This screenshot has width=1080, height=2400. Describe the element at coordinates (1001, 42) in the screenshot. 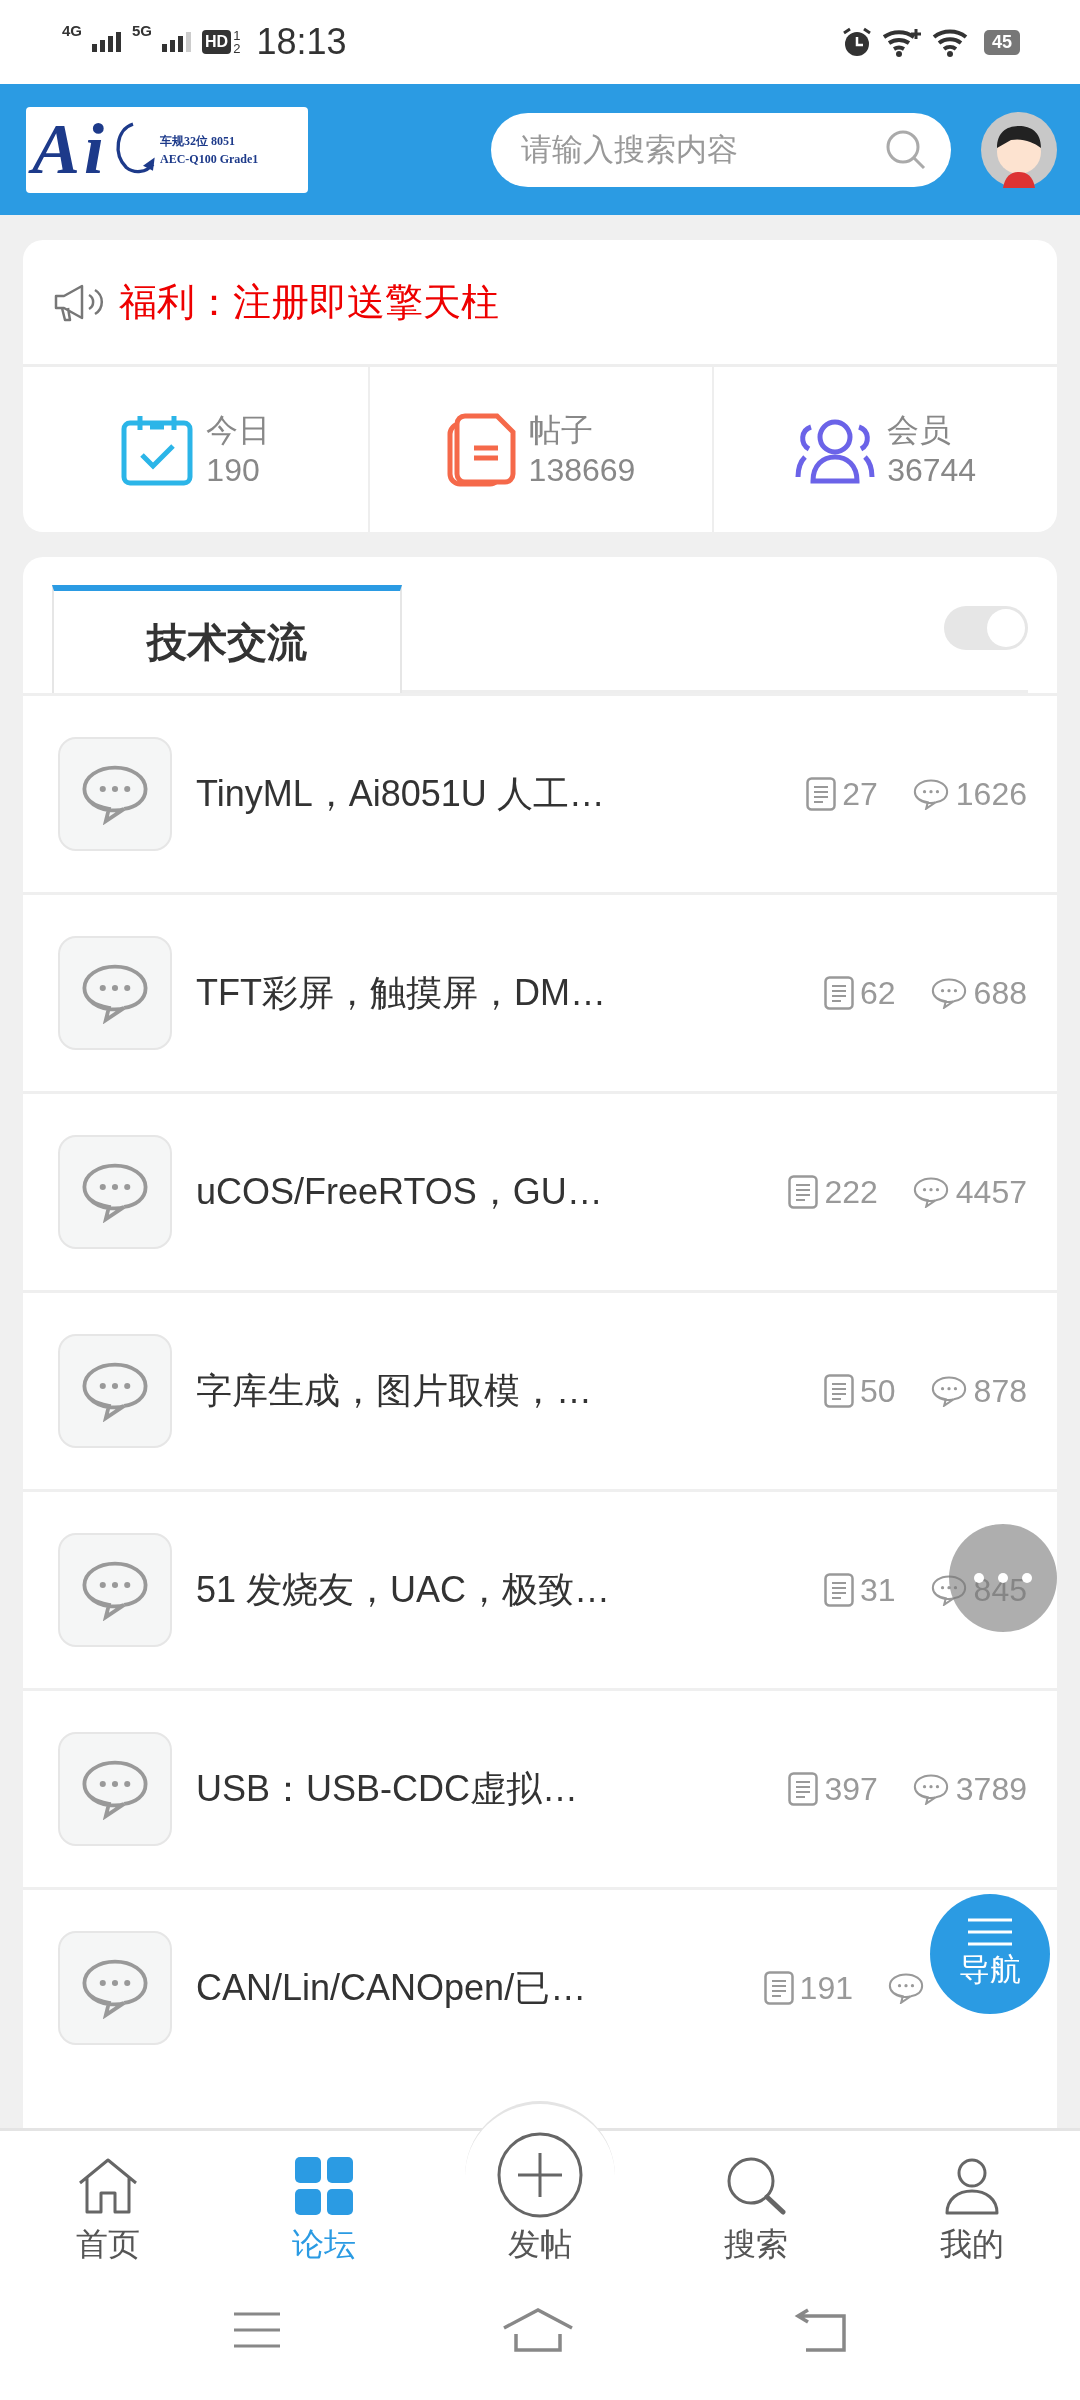

I see `battery-indicator: 45` at that location.